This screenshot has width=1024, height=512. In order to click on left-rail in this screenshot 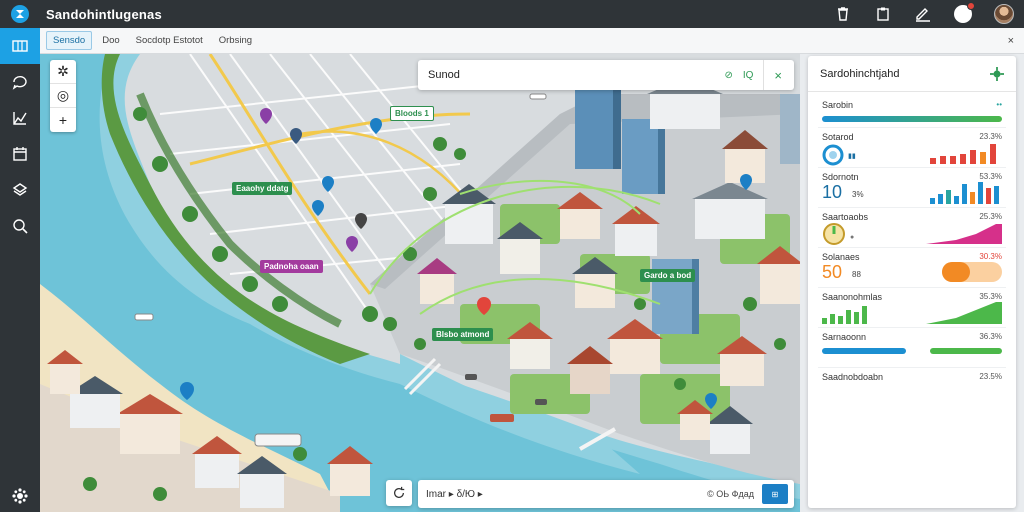, I will do `click(20, 270)`.